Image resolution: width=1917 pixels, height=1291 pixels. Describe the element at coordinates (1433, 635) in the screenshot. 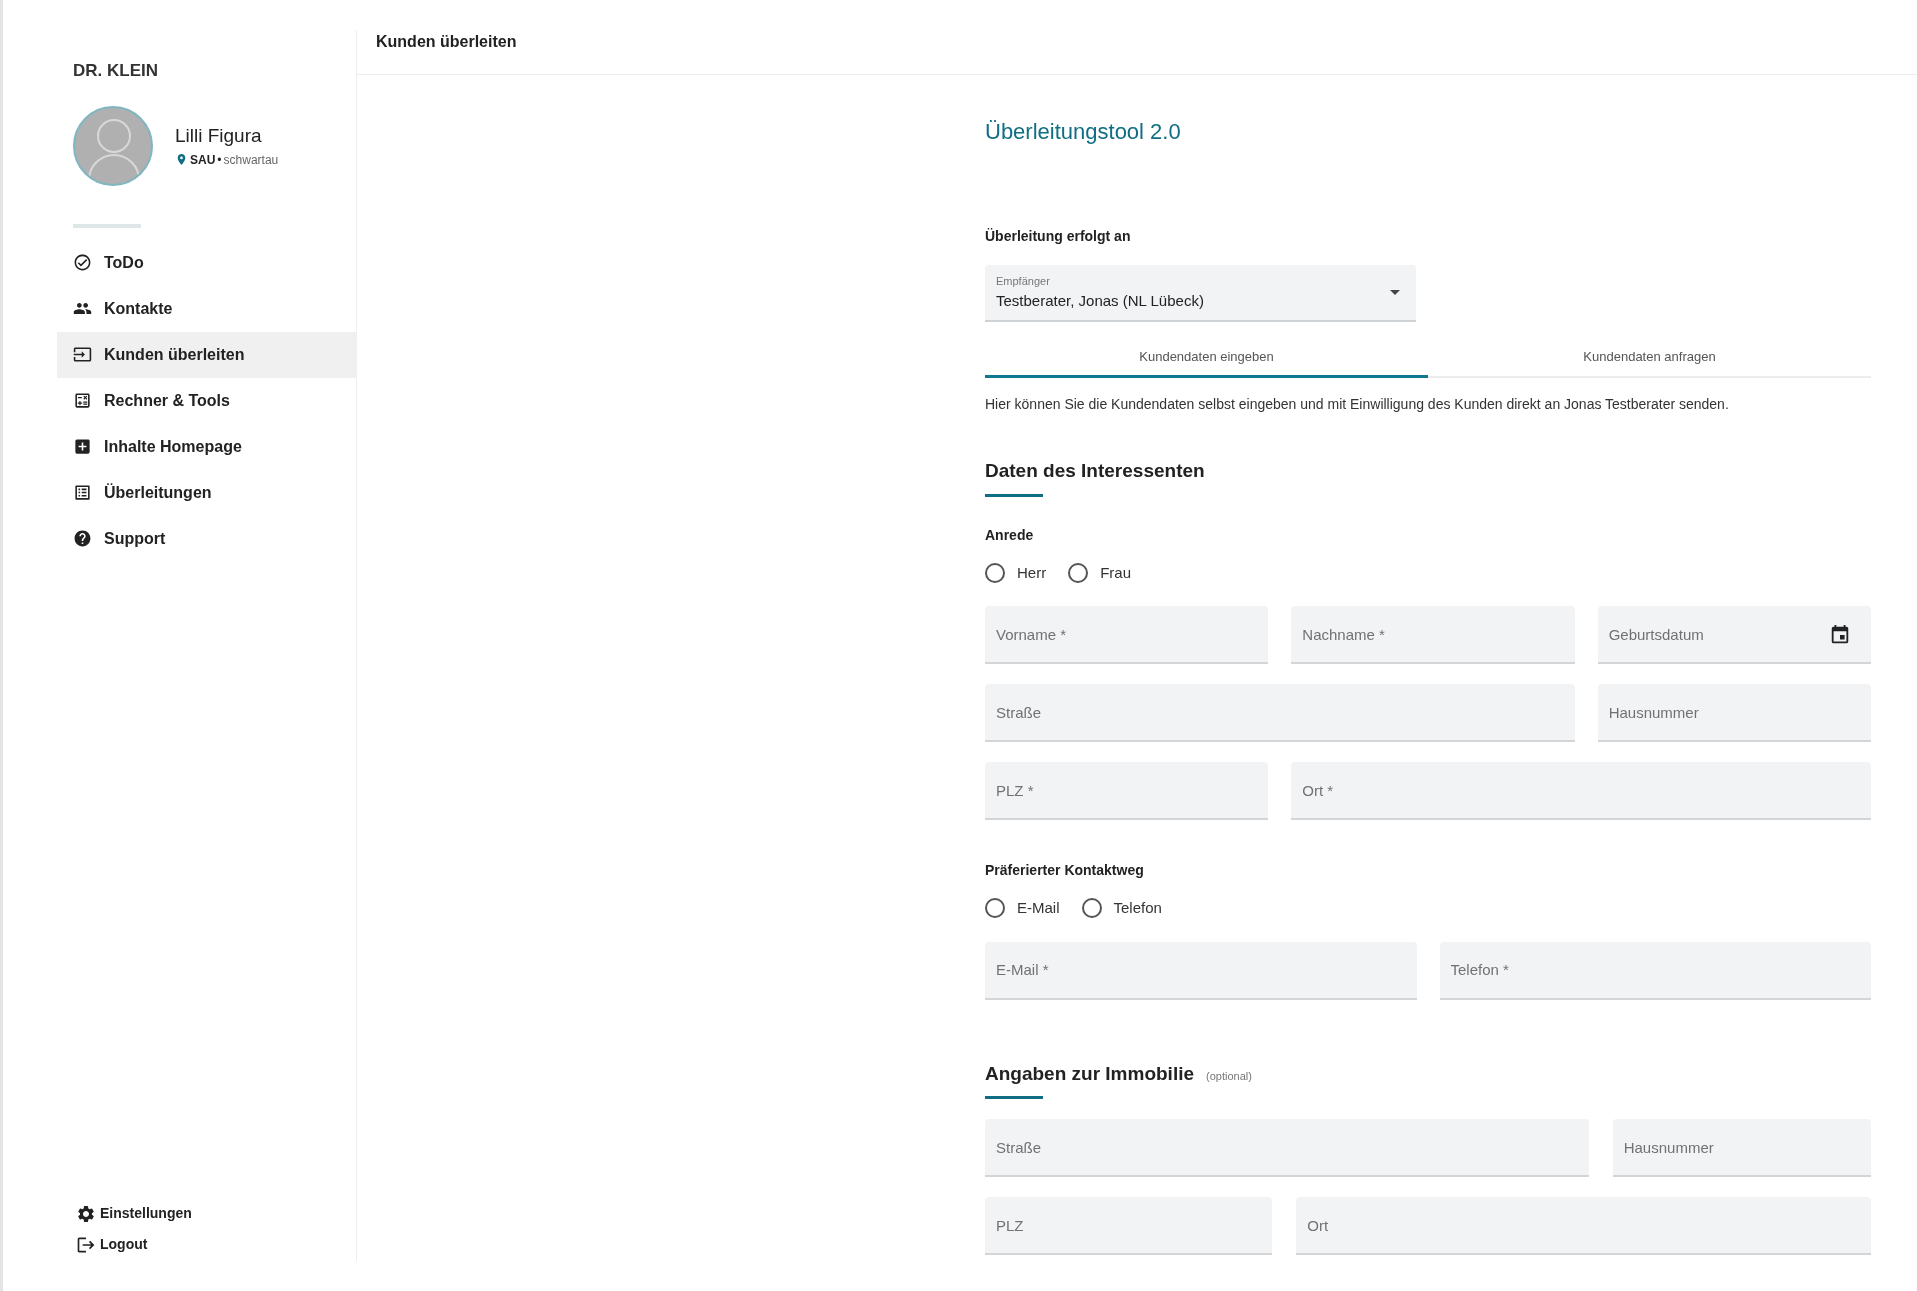

I see `input-field: Nachname *` at that location.